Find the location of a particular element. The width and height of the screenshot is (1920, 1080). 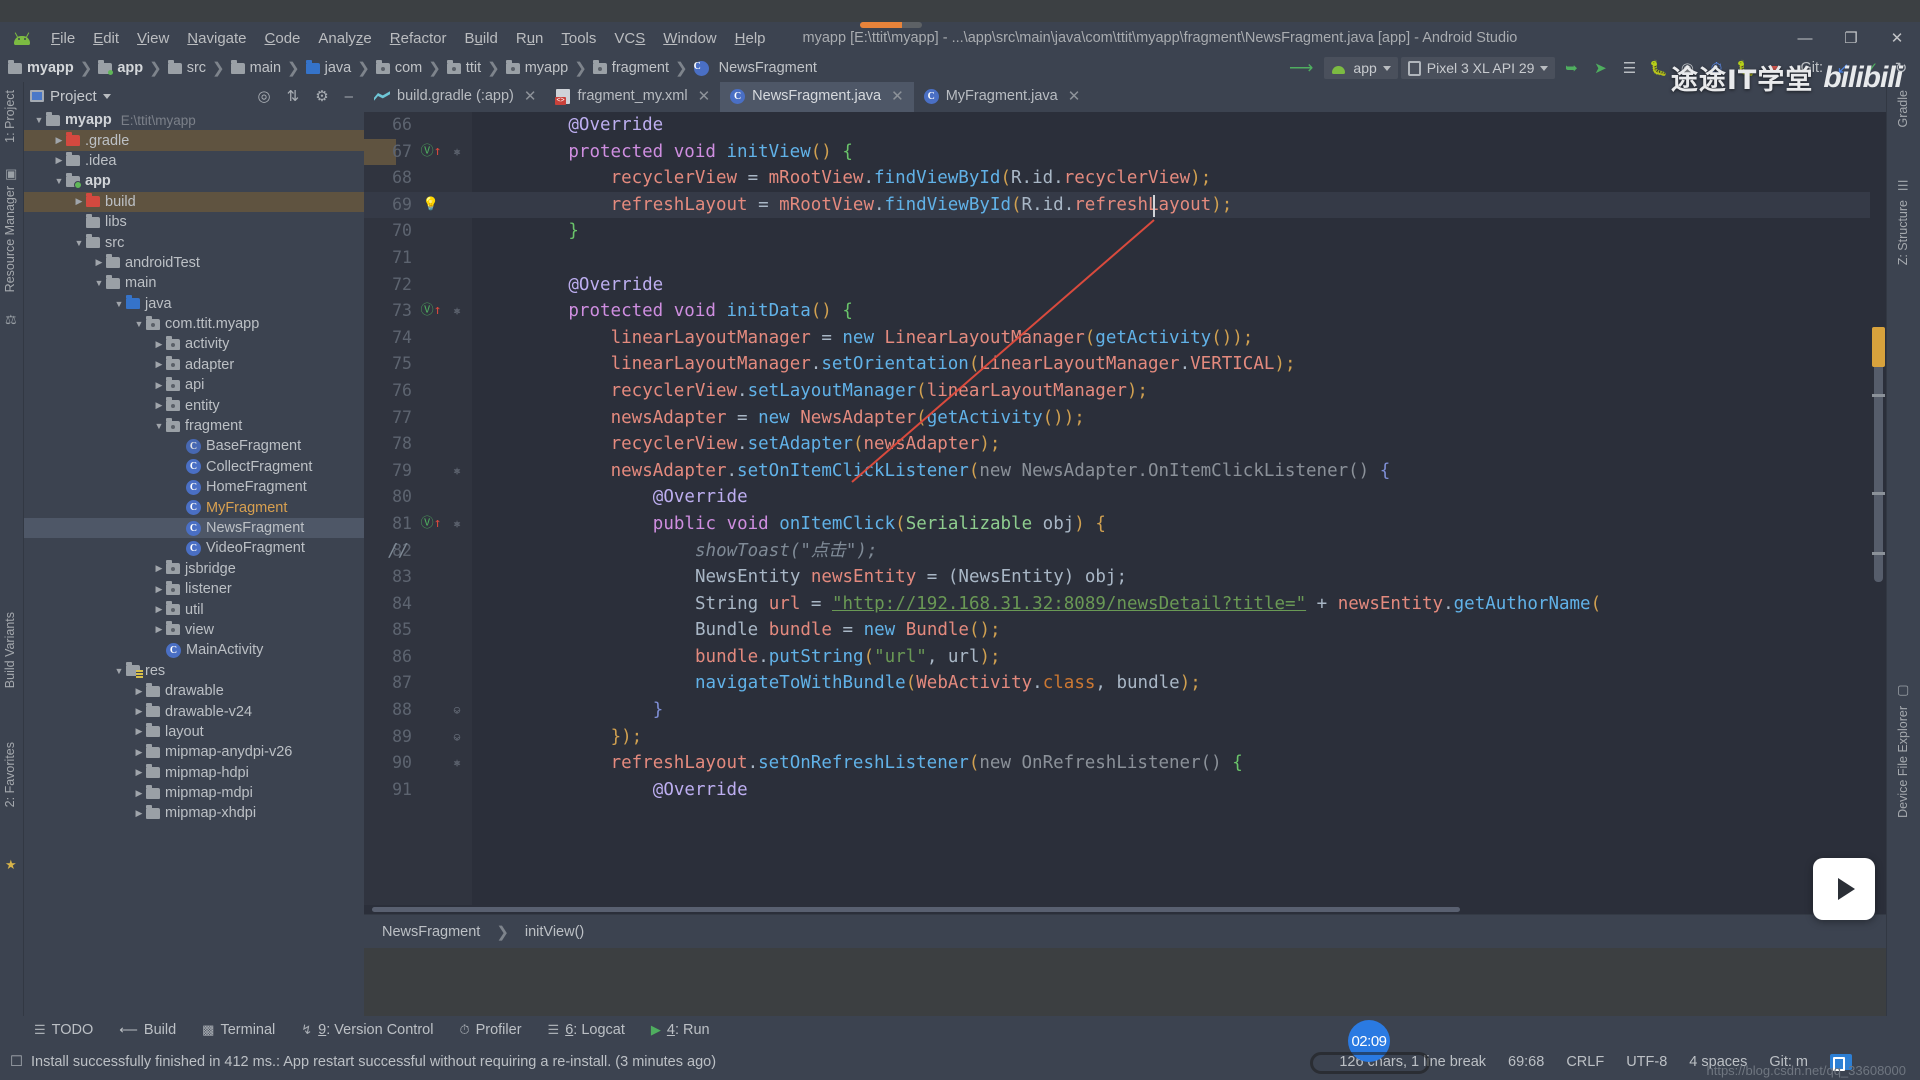

menu-code: Code is located at coordinates (283, 38).